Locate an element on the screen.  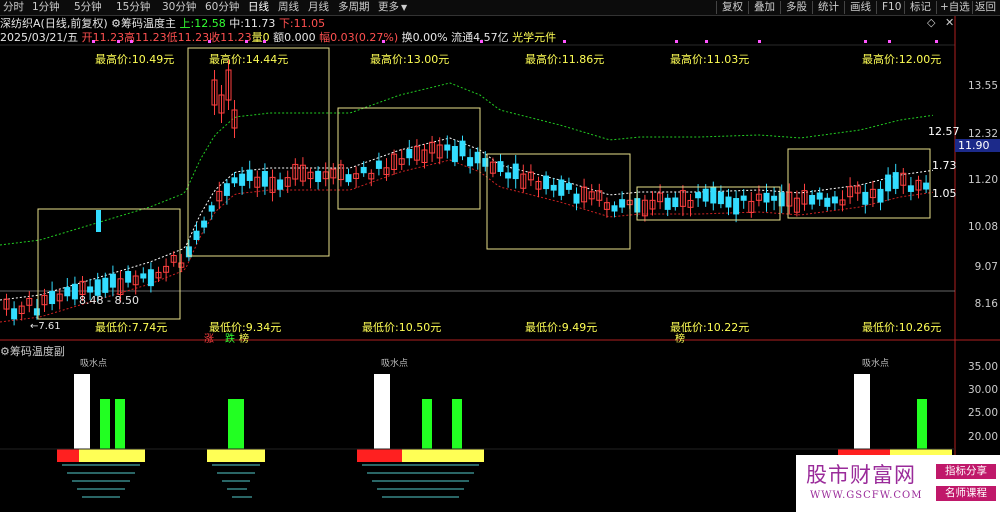
sub-axis-label: 35.00 is located at coordinates (982, 367).